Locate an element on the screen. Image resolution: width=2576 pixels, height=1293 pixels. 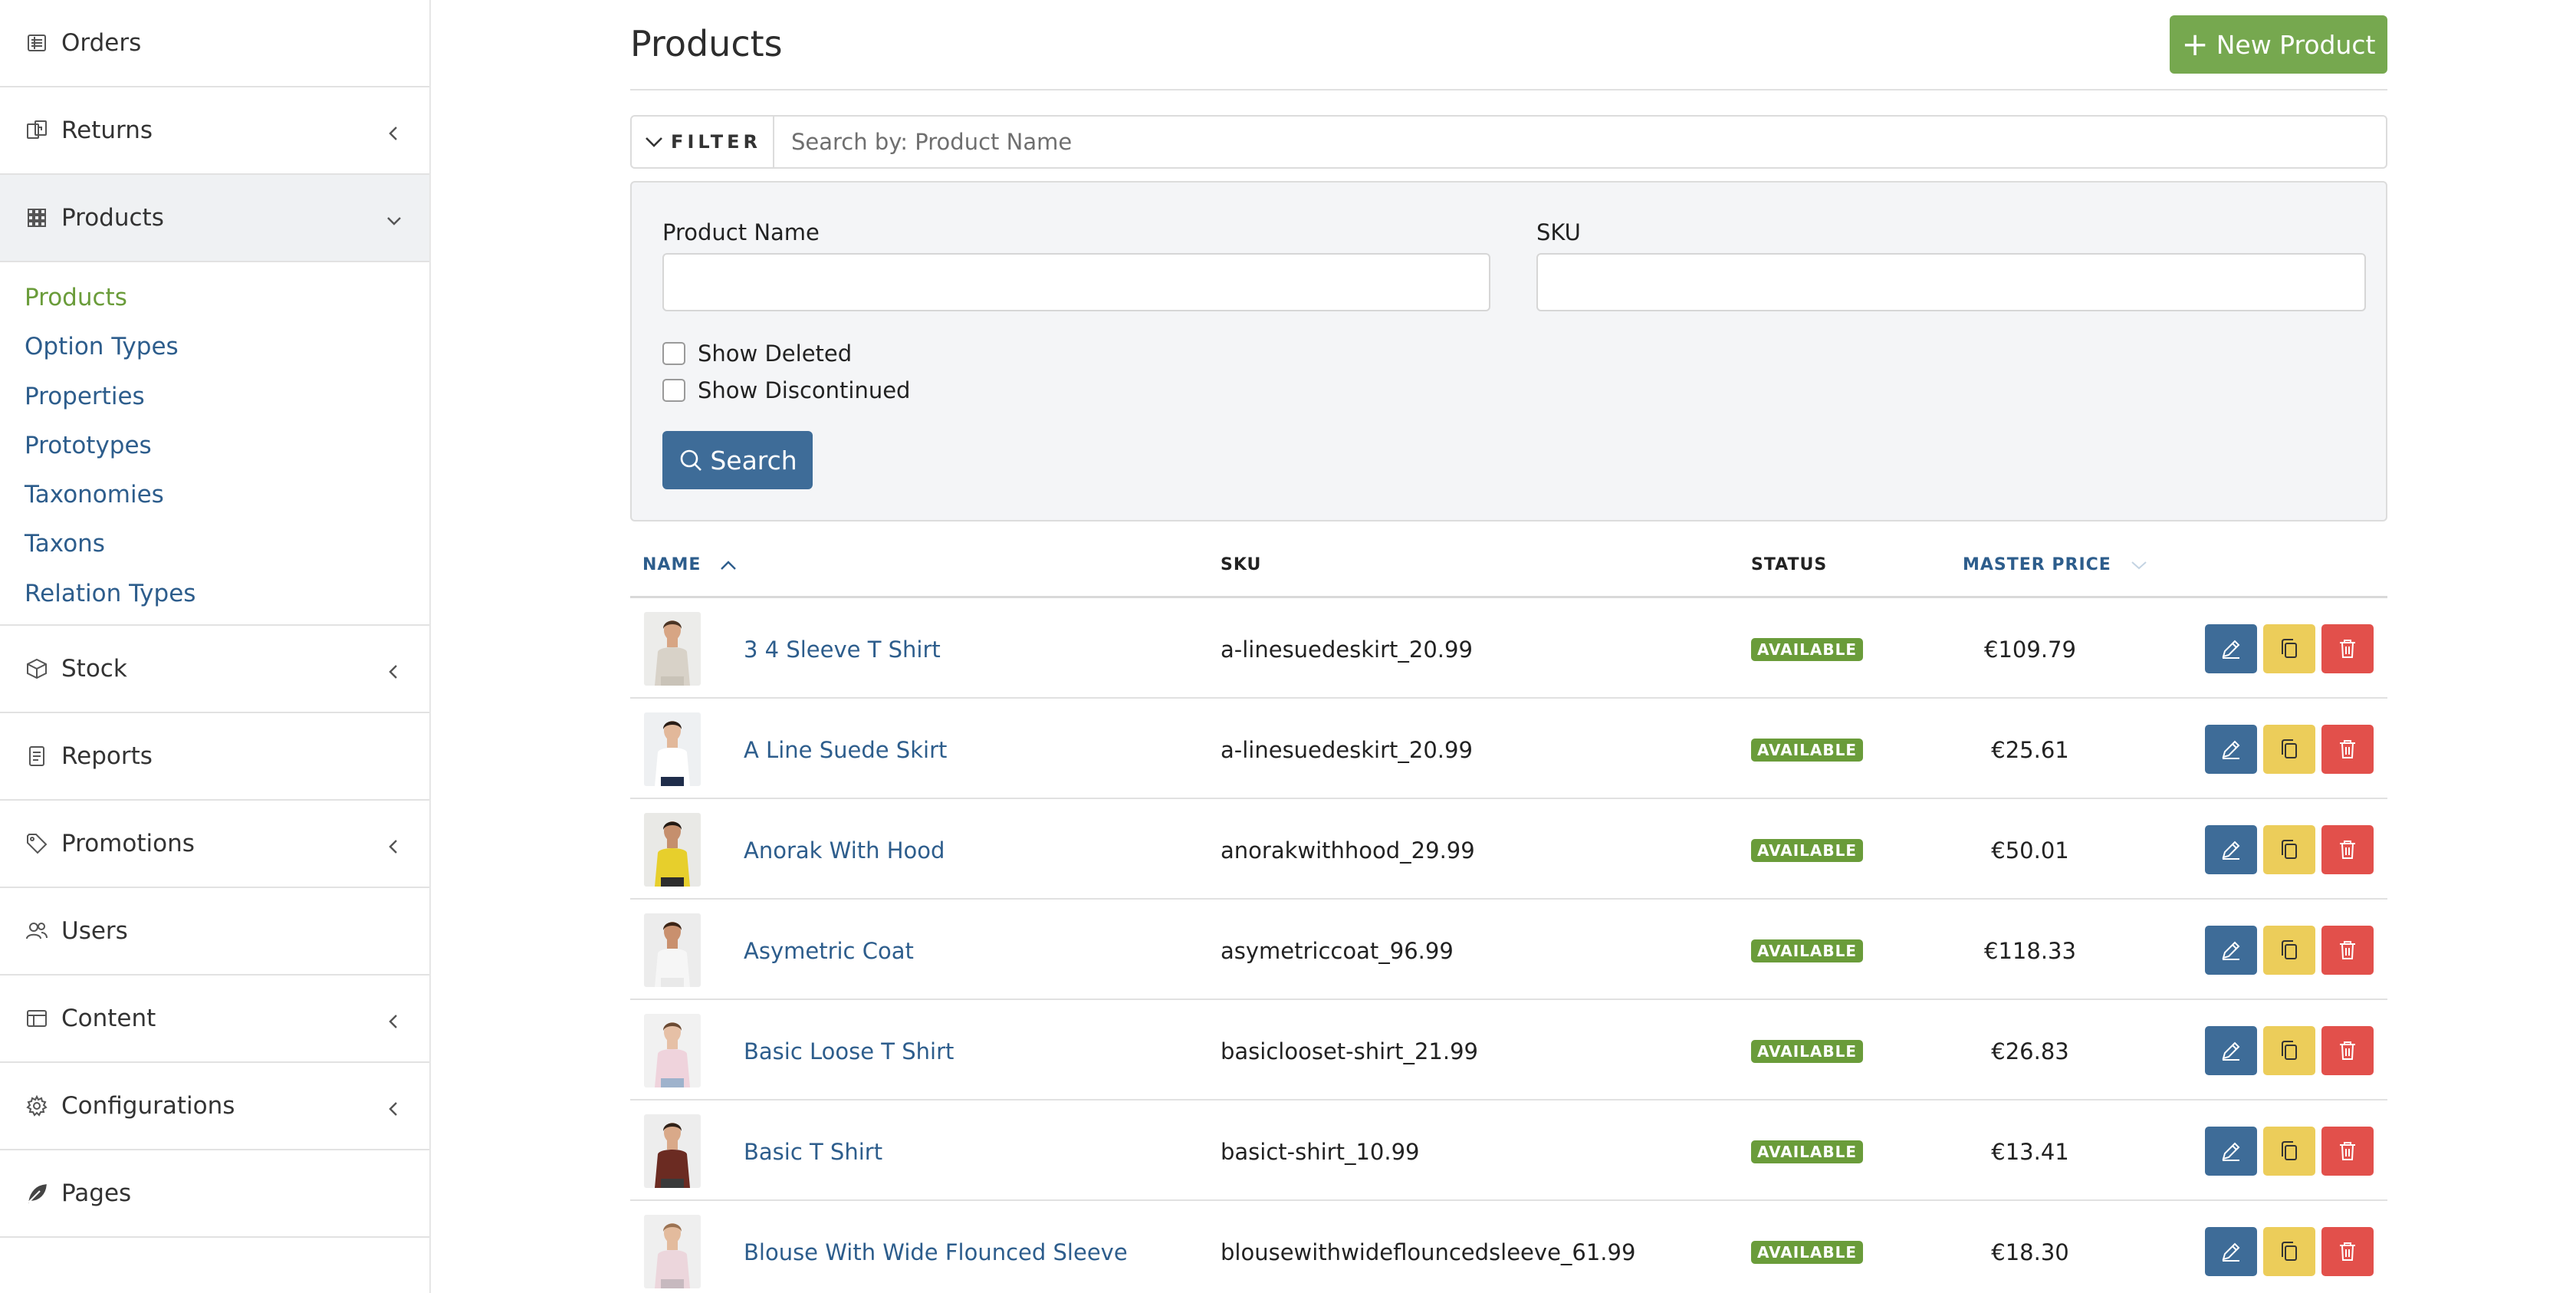
product-name-link: Basic T Shirt is located at coordinates (813, 1152).